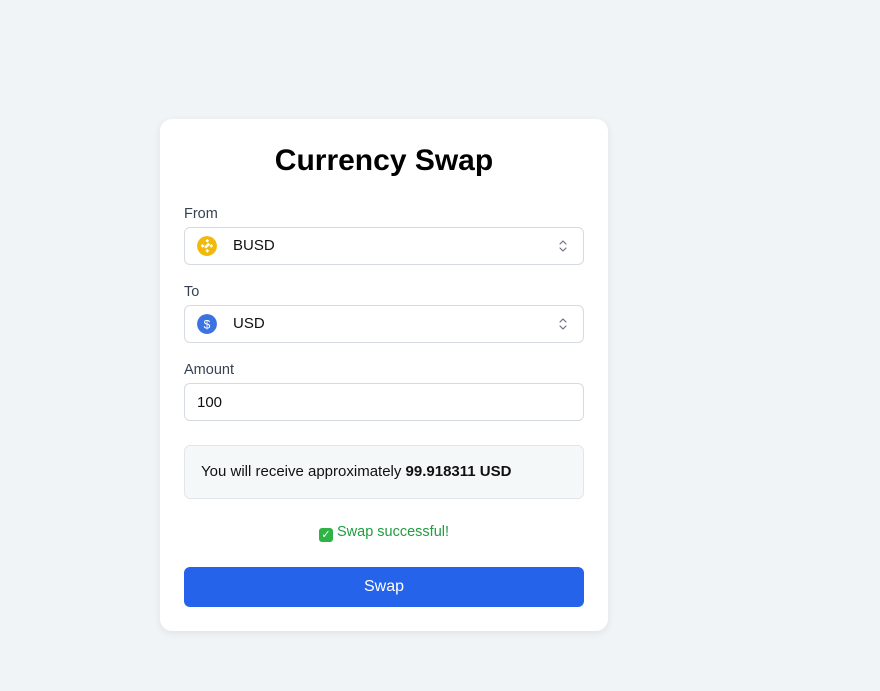 Image resolution: width=880 pixels, height=691 pixels. Describe the element at coordinates (201, 214) in the screenshot. I see `from-label: From` at that location.